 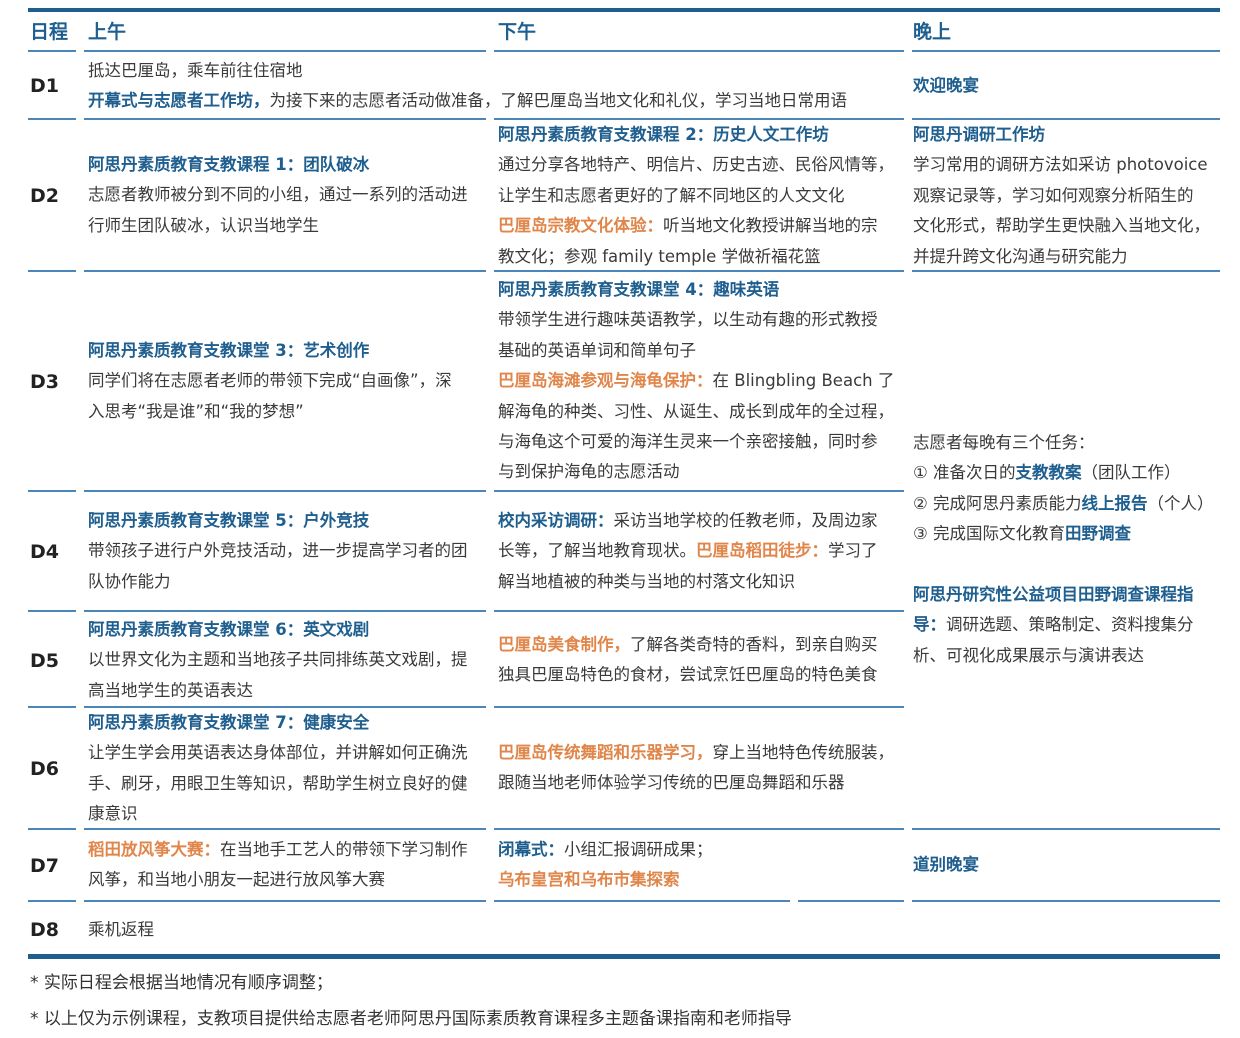 I want to click on header-day: 日程, so click(x=49, y=32).